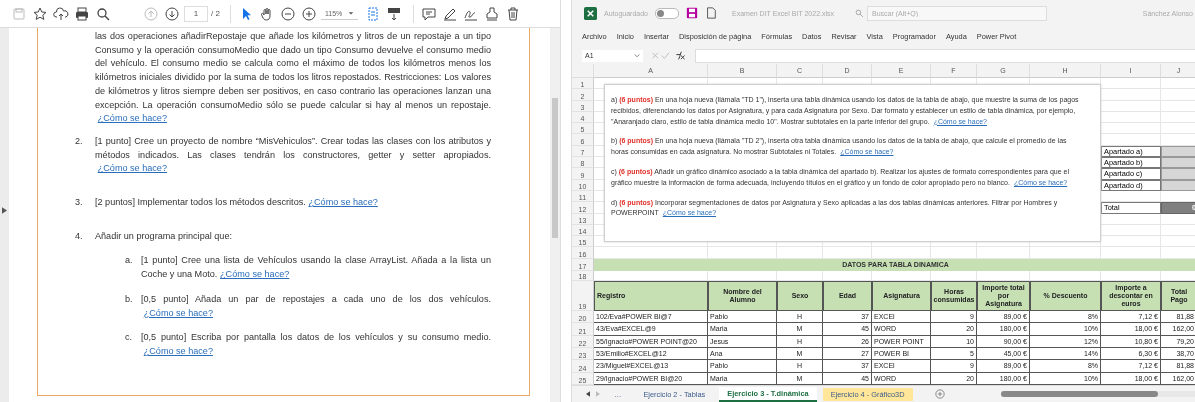 Image resolution: width=1195 pixels, height=402 pixels. I want to click on print-icon, so click(82, 13).